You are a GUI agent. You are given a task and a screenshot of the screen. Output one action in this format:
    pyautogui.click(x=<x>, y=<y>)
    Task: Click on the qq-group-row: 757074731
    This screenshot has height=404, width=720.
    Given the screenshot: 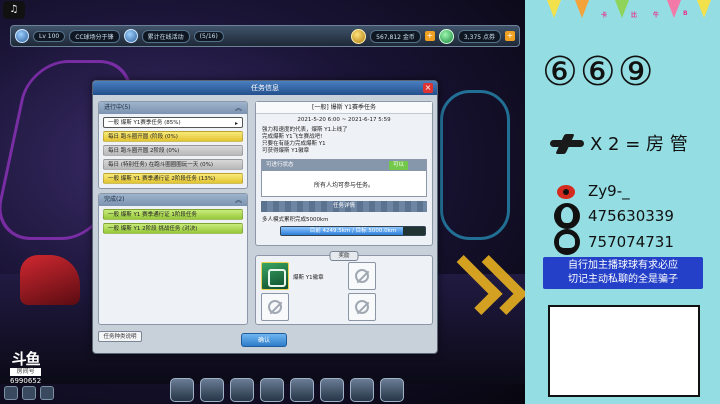 What is the action you would take?
    pyautogui.click(x=614, y=242)
    